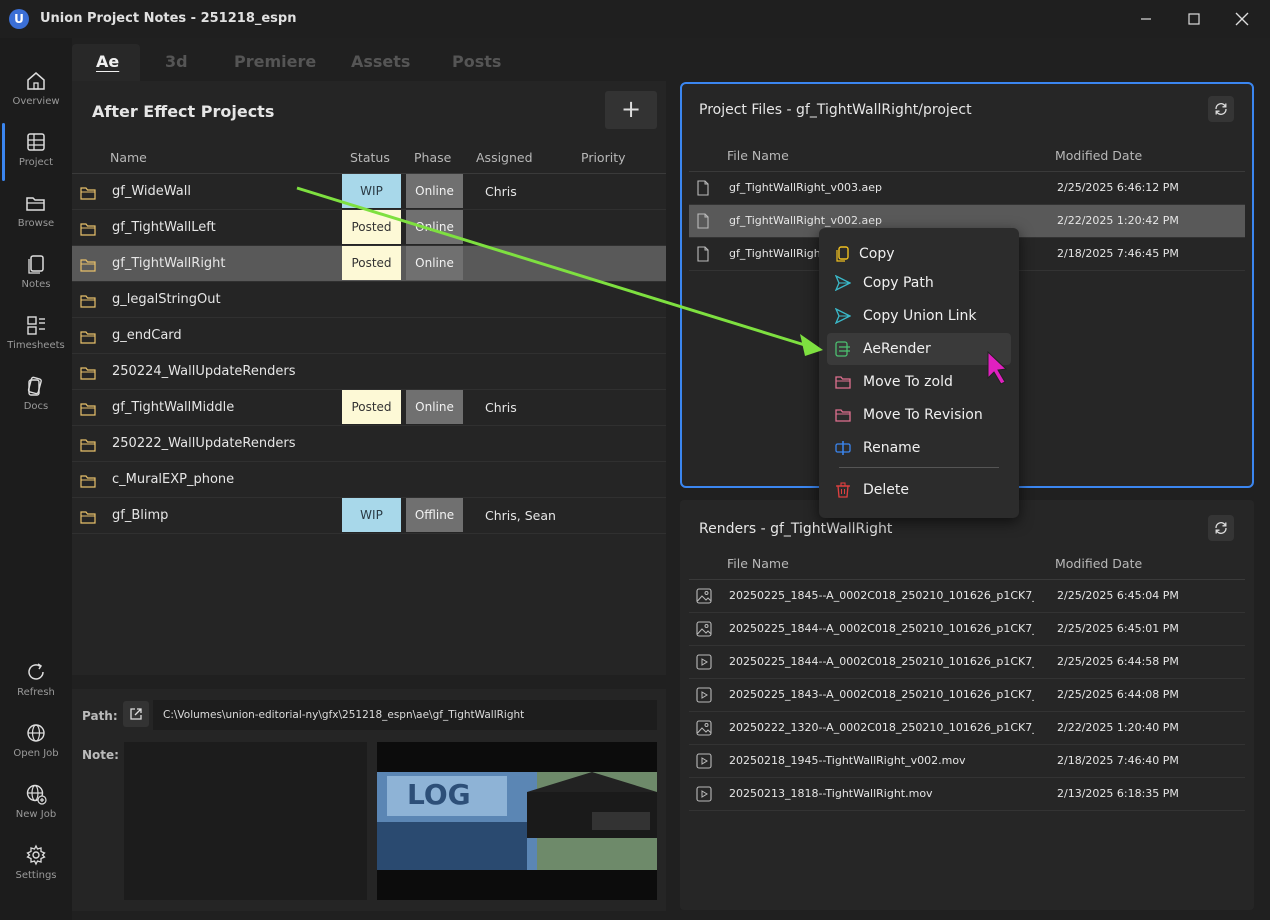 Image resolution: width=1270 pixels, height=920 pixels. What do you see at coordinates (369, 480) in the screenshot?
I see `table-row: c_MuralEXP_phone` at bounding box center [369, 480].